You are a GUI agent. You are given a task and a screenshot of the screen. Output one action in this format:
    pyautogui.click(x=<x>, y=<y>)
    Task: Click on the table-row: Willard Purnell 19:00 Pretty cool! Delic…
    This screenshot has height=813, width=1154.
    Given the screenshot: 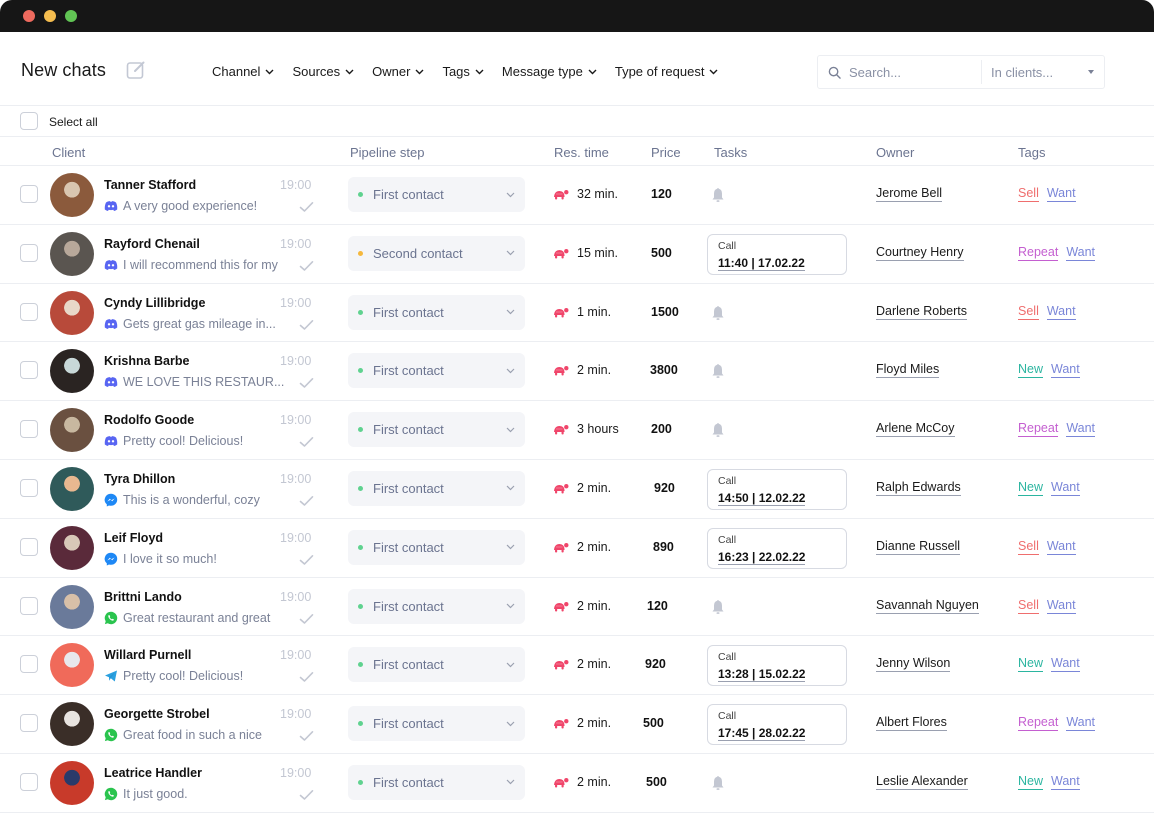 What is the action you would take?
    pyautogui.click(x=577, y=666)
    